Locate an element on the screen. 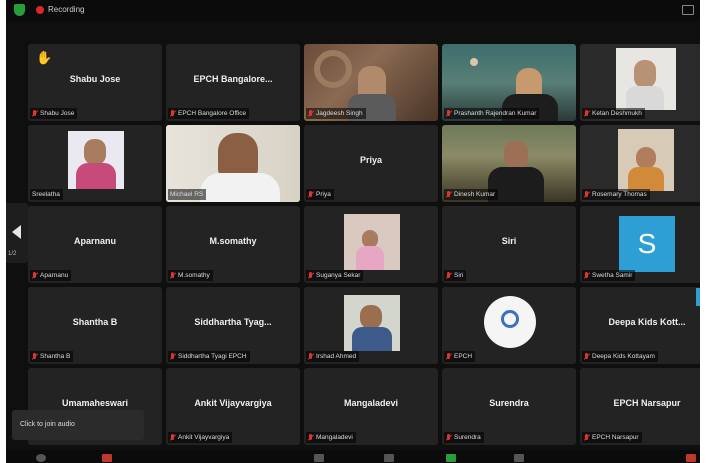 The height and width of the screenshot is (463, 707). participant-label-text: Prashanth Rajendran Kumar is located at coordinates (495, 113).